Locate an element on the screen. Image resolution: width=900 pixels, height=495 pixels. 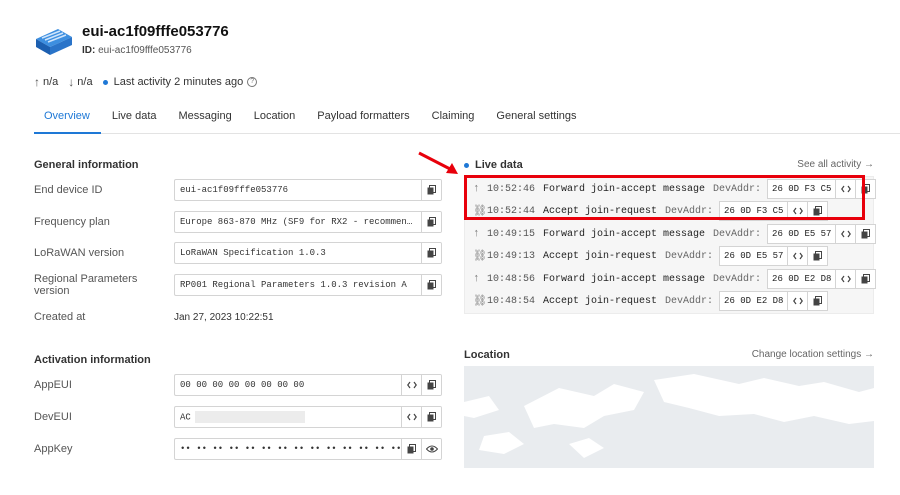
tab-location: Location is located at coordinates (275, 119).